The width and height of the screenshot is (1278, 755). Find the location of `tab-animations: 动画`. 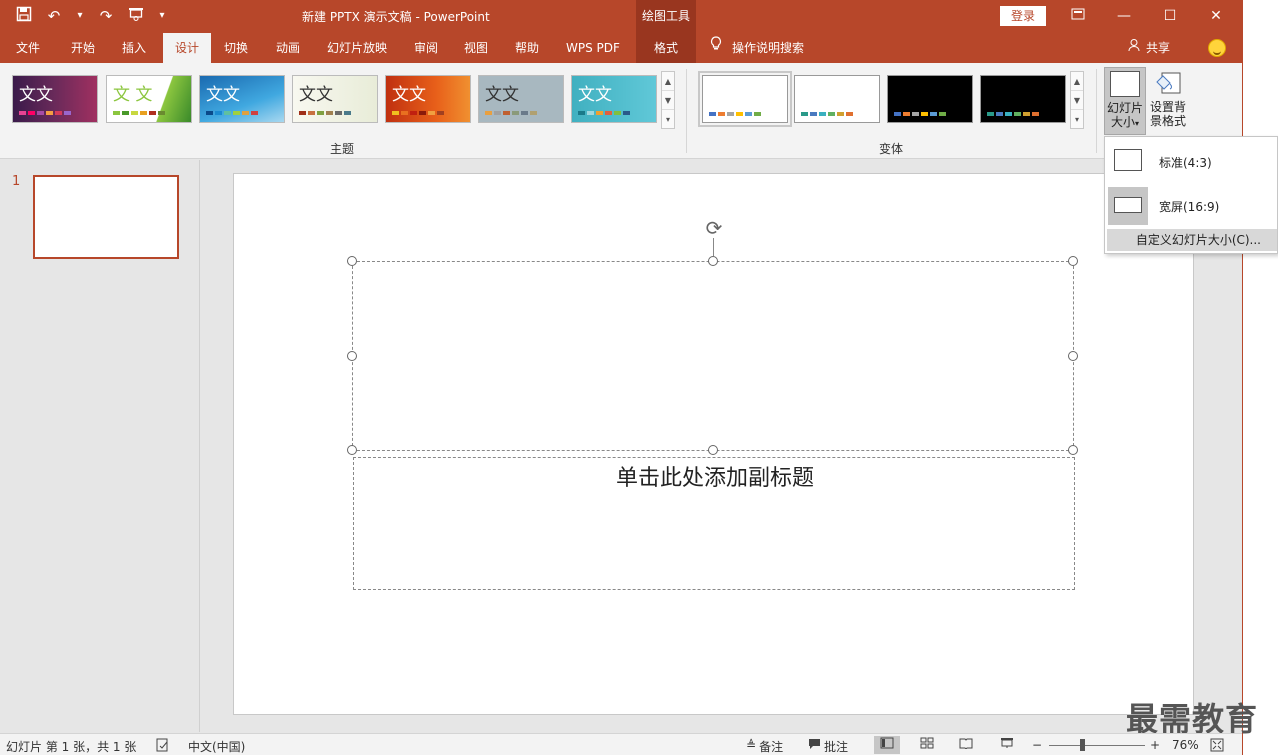

tab-animations: 动画 is located at coordinates (288, 48).